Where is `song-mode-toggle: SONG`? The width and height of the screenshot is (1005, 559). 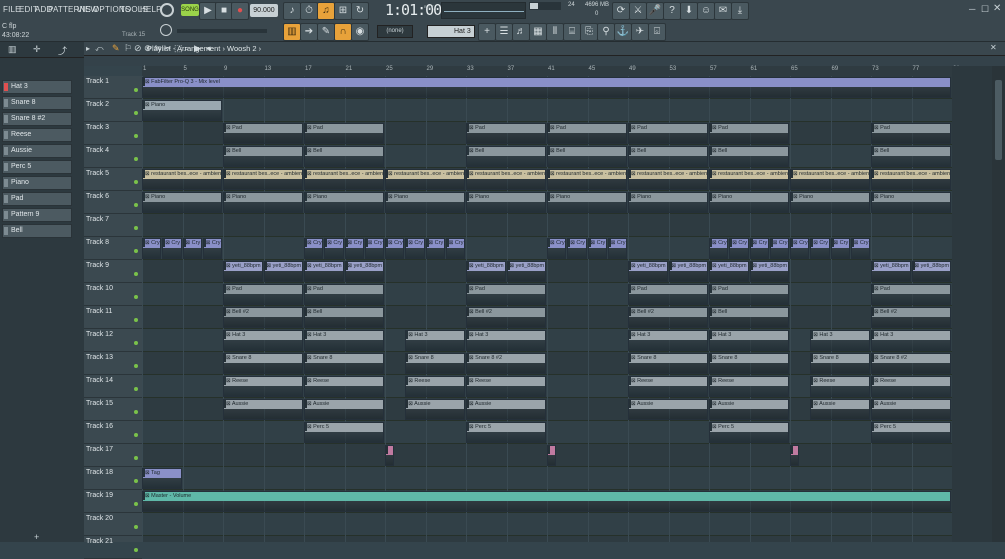 song-mode-toggle: SONG is located at coordinates (190, 10).